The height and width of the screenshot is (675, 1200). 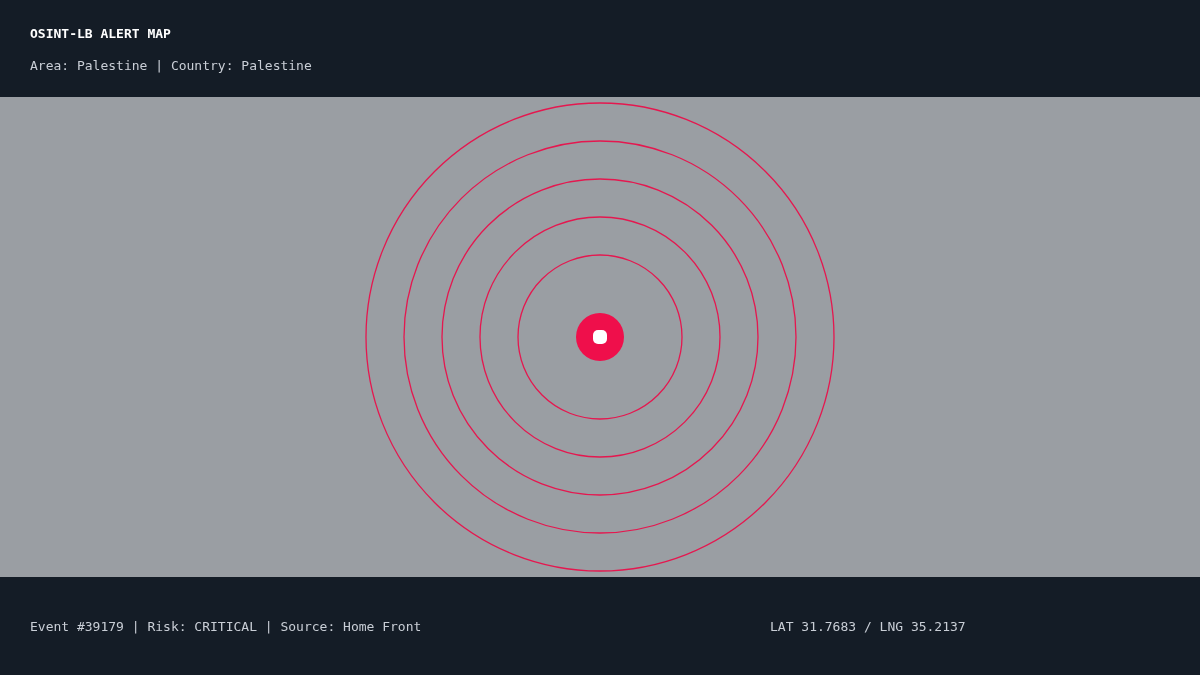 What do you see at coordinates (600, 337) in the screenshot?
I see `alert-marker-icon` at bounding box center [600, 337].